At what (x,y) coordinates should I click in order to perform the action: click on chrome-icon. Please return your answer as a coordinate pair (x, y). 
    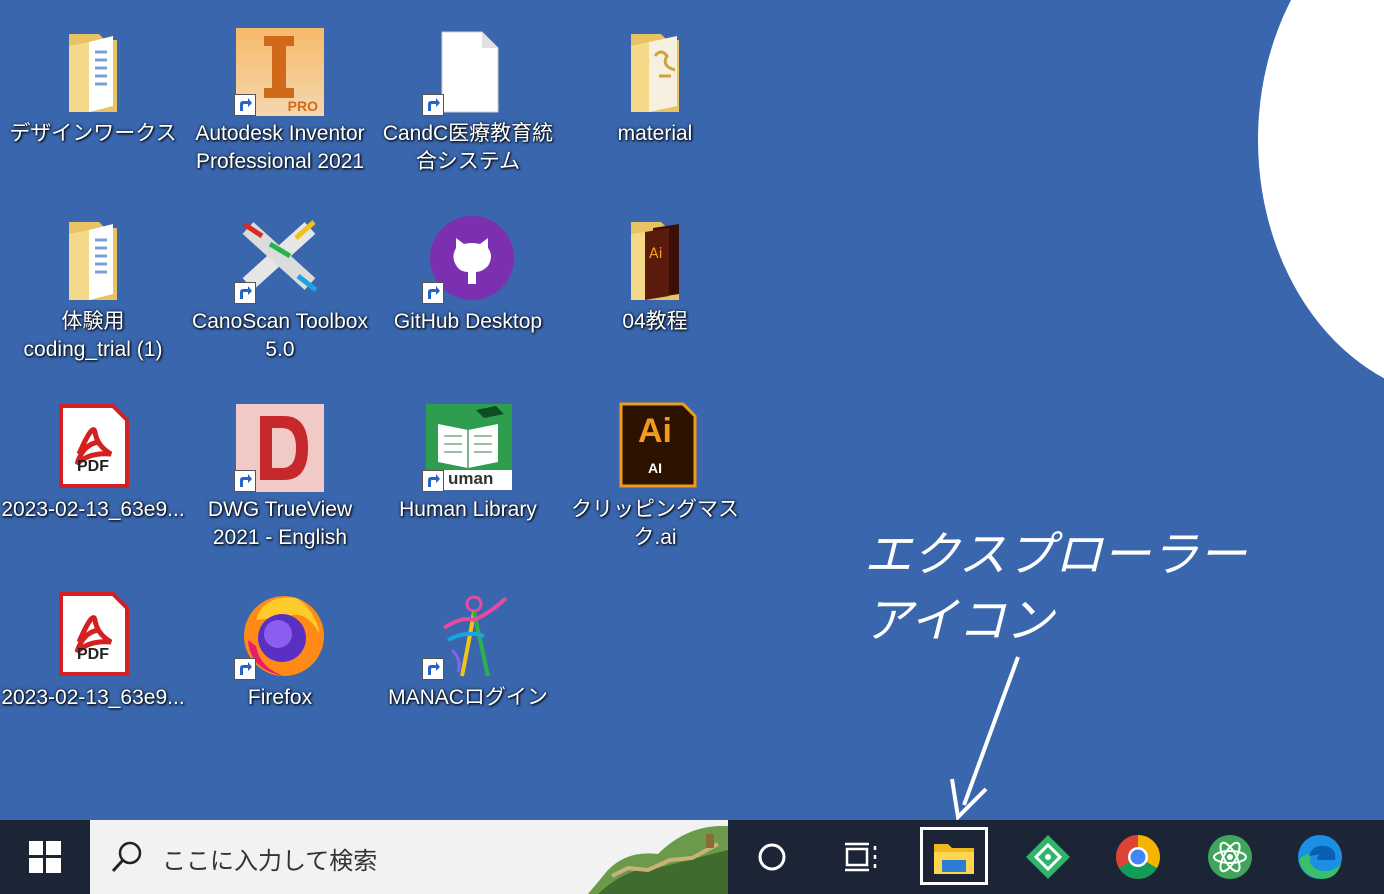
    Looking at the image, I should click on (1138, 857).